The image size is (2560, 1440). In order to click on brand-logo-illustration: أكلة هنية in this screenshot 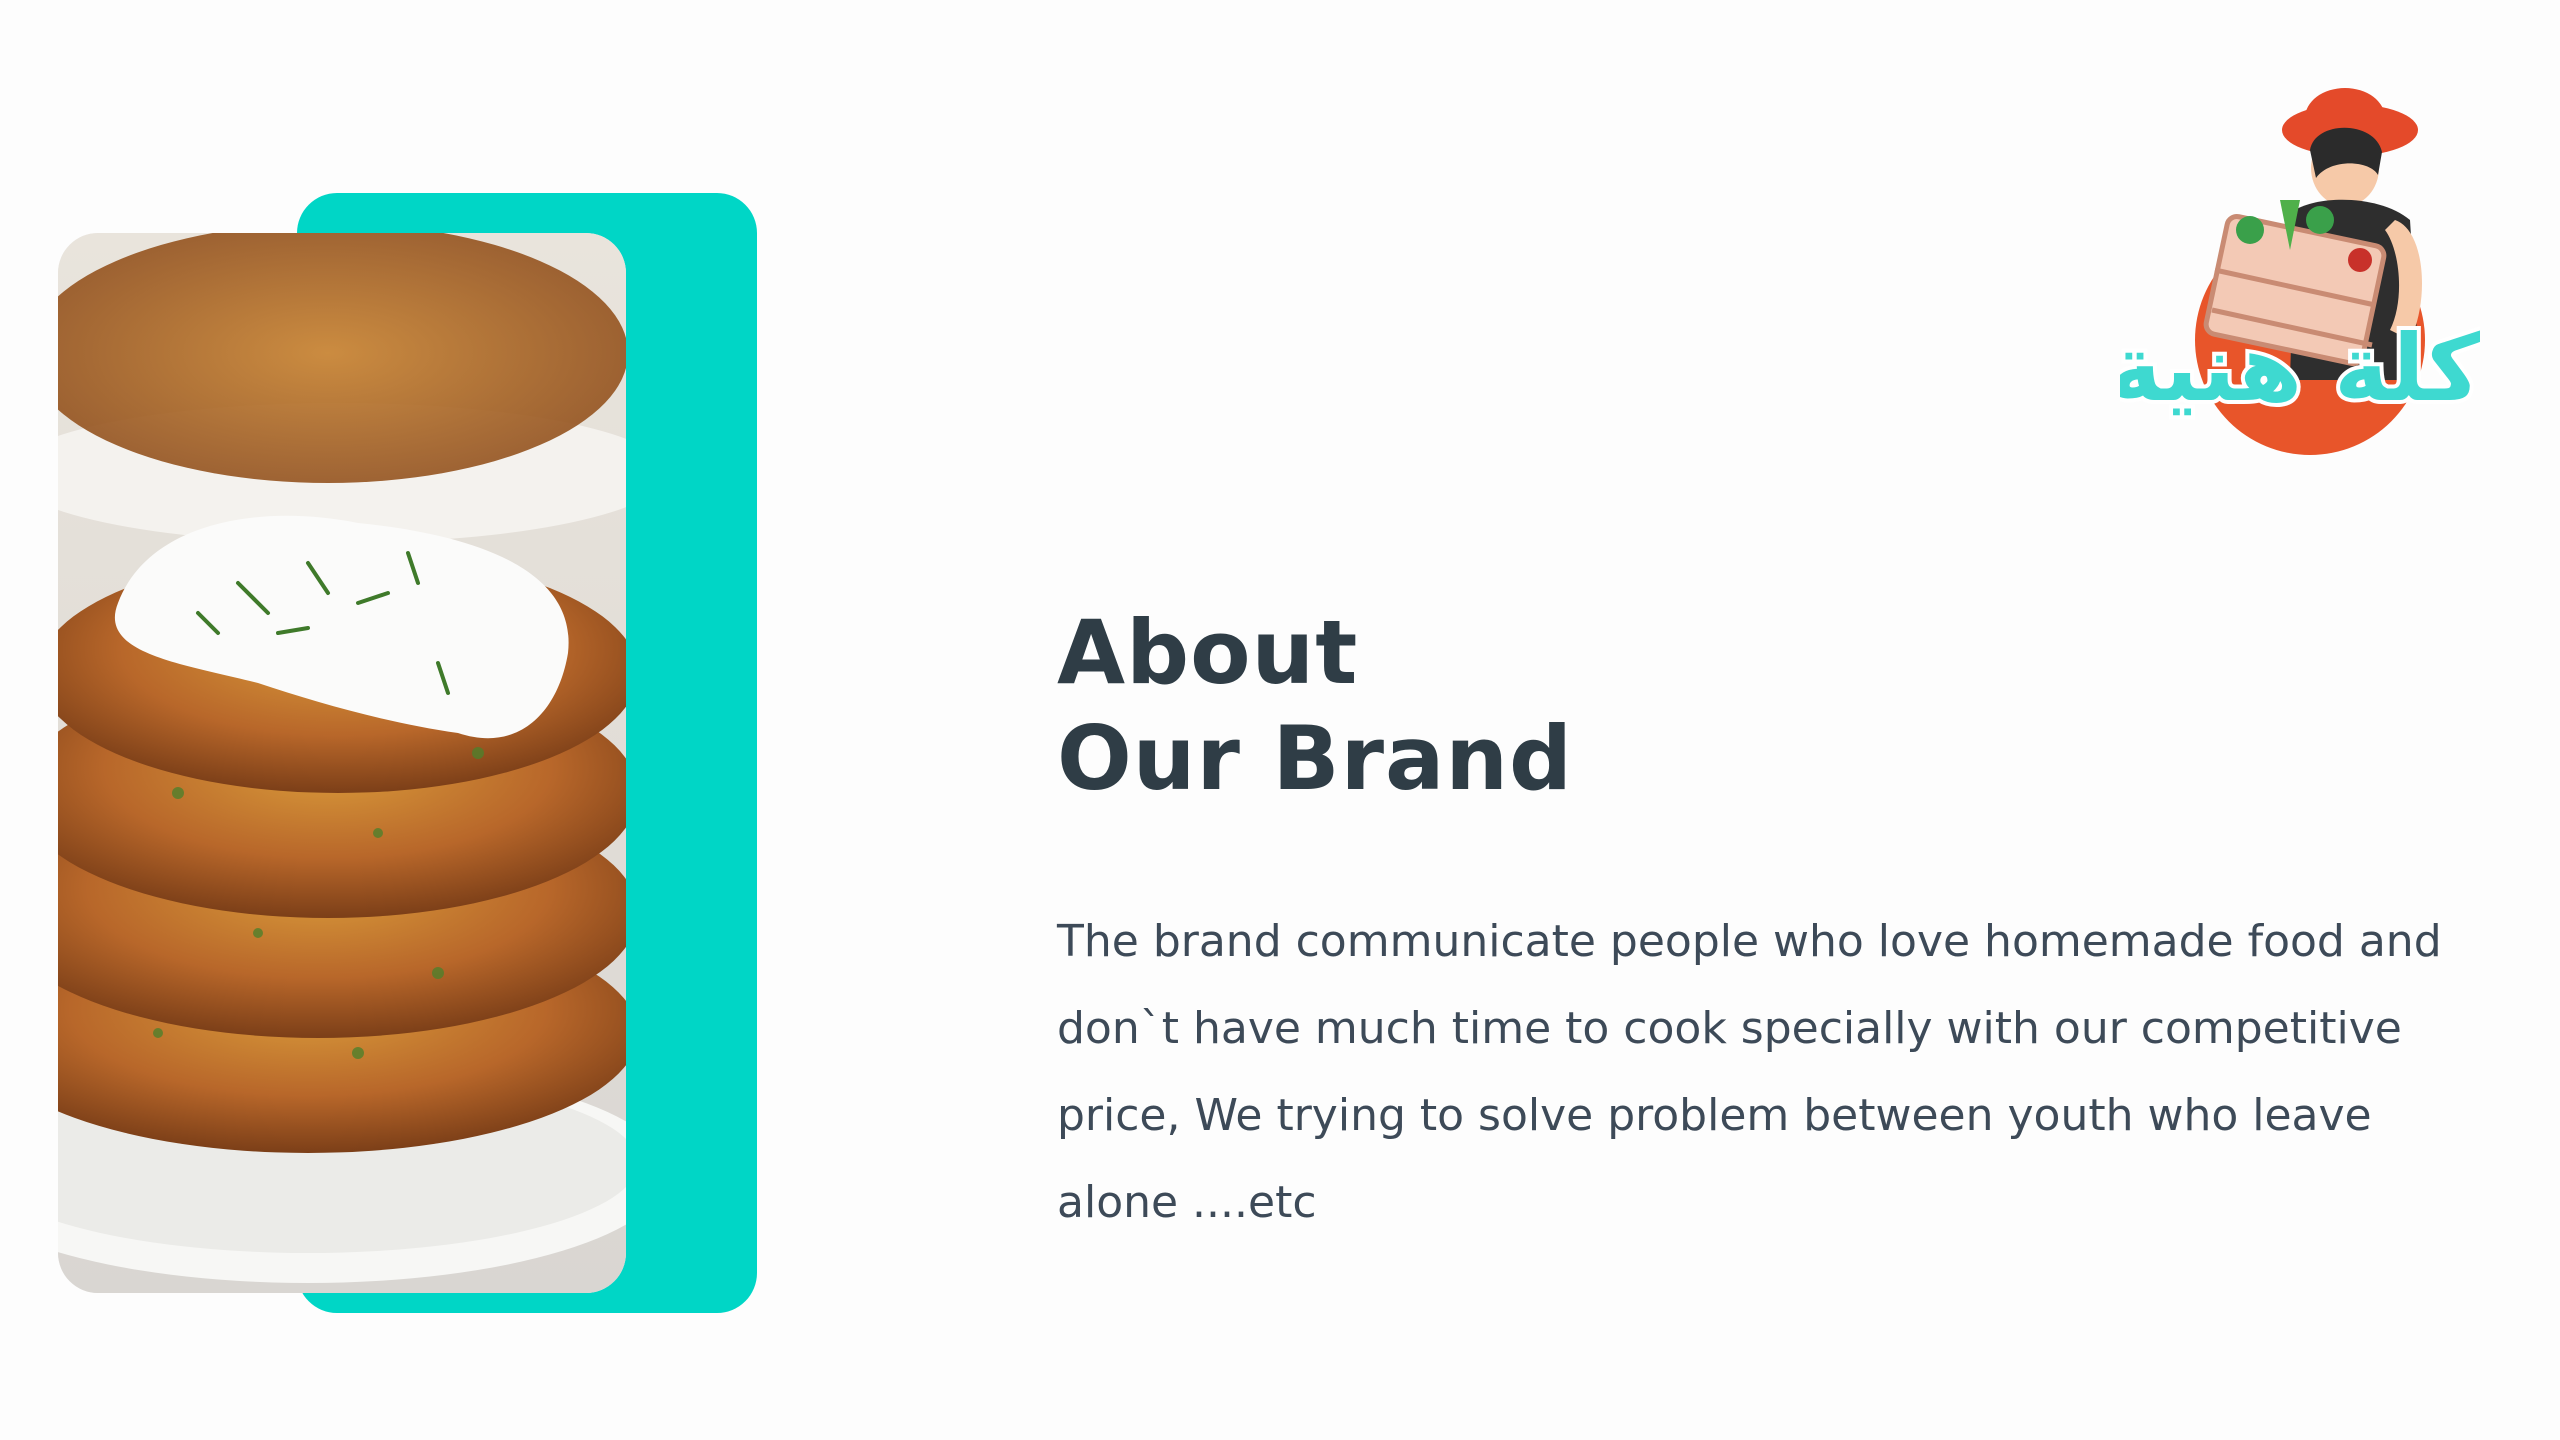, I will do `click(2300, 271)`.